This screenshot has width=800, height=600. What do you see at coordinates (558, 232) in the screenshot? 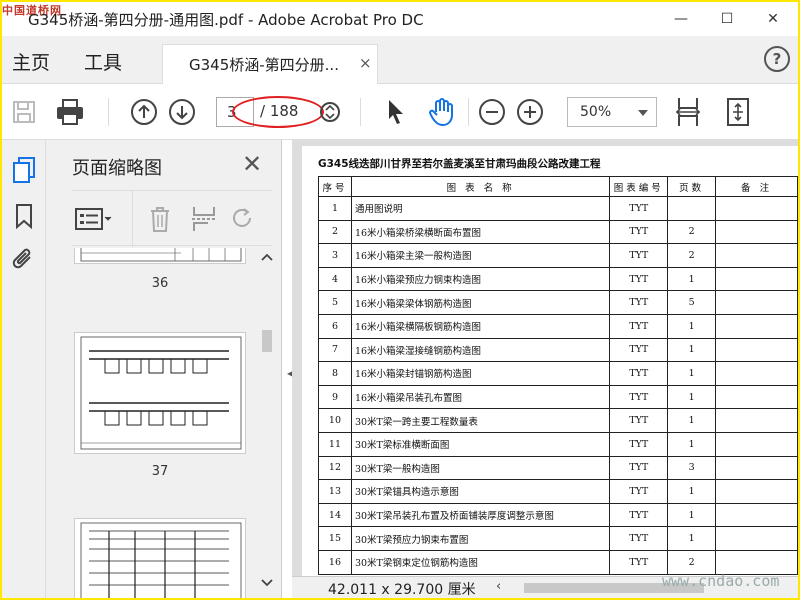
I see `table-row: 2 16米小箱梁桥梁横断面布置图 TYT 2` at bounding box center [558, 232].